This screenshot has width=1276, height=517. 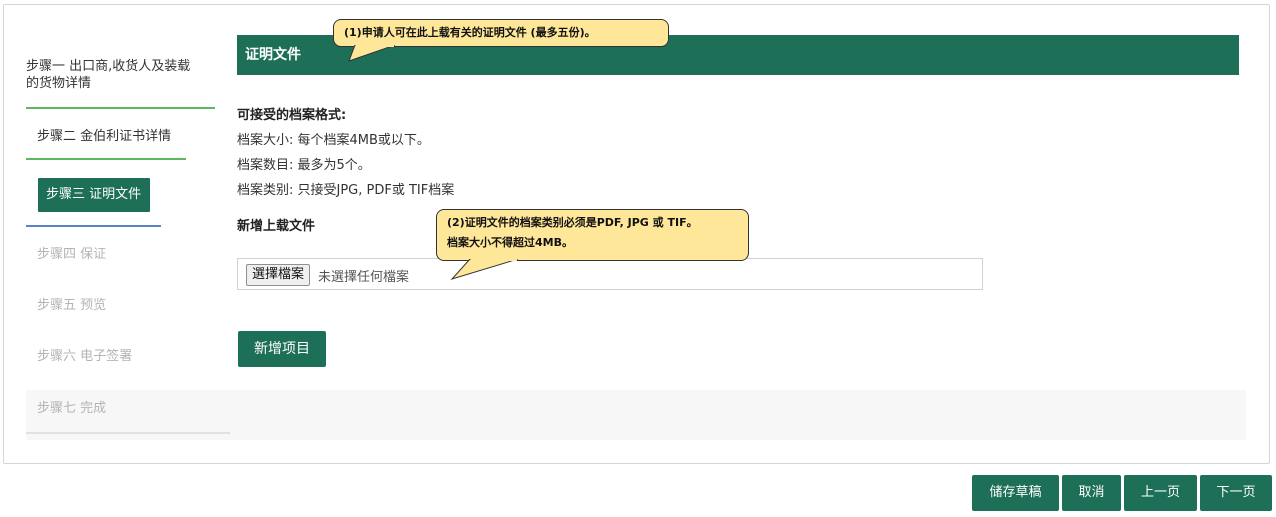 I want to click on previous-page-button: 上一页, so click(x=1160, y=493).